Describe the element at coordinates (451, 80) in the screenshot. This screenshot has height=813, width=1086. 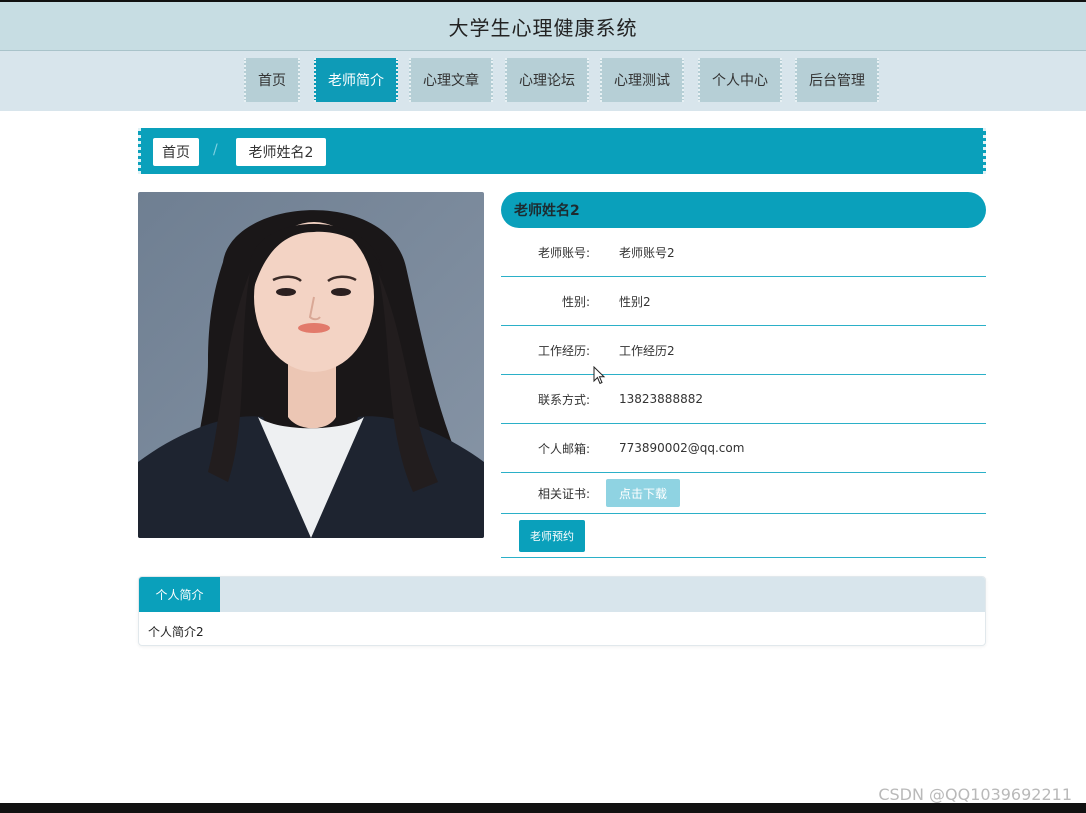
I see `nav-item-articles: 心理文章` at that location.